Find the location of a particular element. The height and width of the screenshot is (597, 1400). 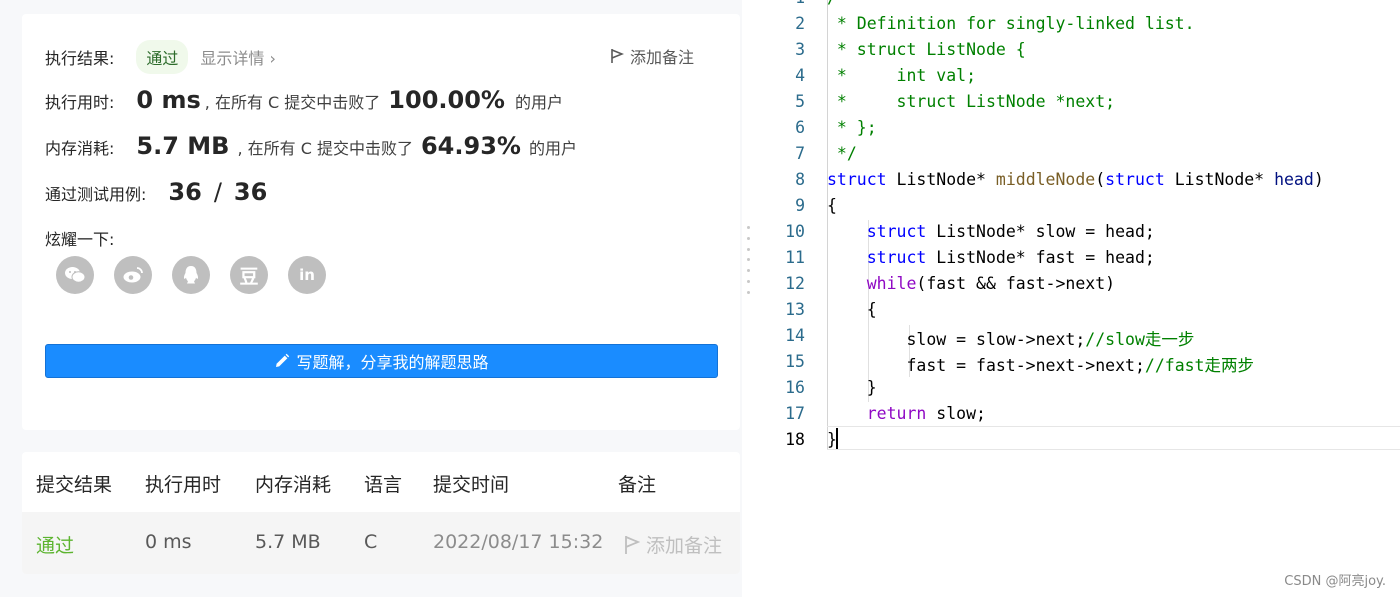

linkedin-icon: in is located at coordinates (307, 275).